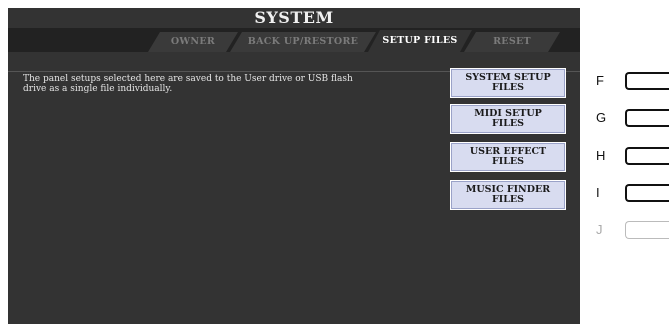 The image size is (669, 324). Describe the element at coordinates (512, 42) in the screenshot. I see `tab-reset: RESET` at that location.